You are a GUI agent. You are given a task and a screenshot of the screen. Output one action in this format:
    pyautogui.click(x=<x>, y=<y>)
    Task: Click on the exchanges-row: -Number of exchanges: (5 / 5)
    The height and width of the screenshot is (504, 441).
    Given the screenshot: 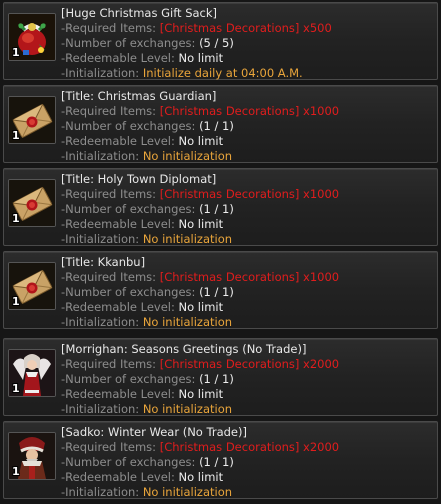 What is the action you would take?
    pyautogui.click(x=247, y=43)
    